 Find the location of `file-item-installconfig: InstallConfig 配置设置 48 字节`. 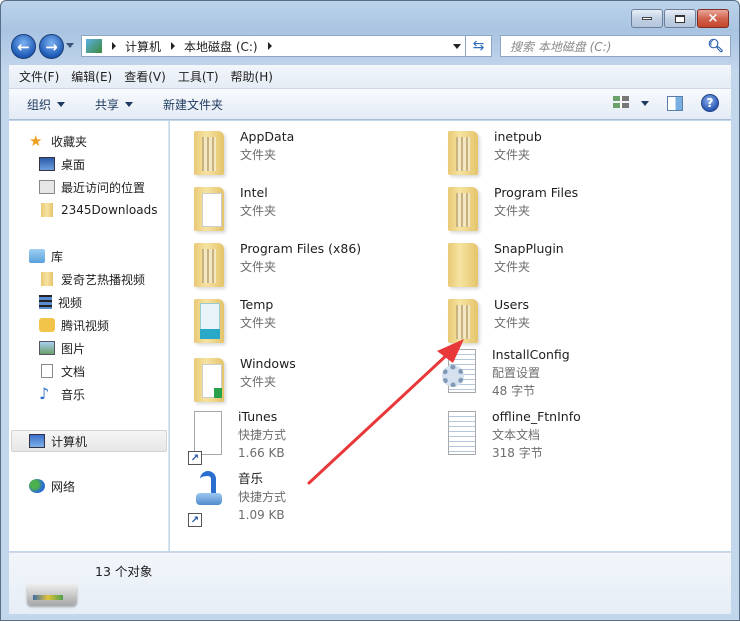

file-item-installconfig: InstallConfig 配置设置 48 字节 is located at coordinates (506, 375).